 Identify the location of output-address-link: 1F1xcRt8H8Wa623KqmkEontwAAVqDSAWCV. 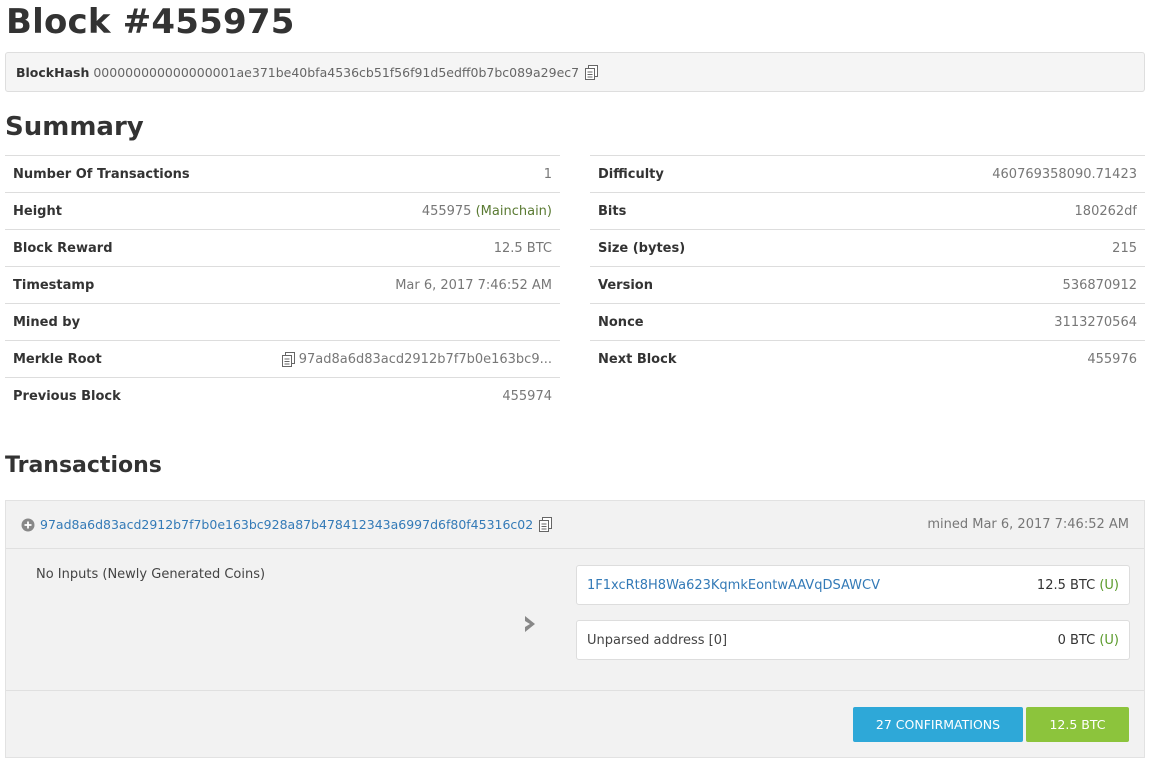
(733, 585).